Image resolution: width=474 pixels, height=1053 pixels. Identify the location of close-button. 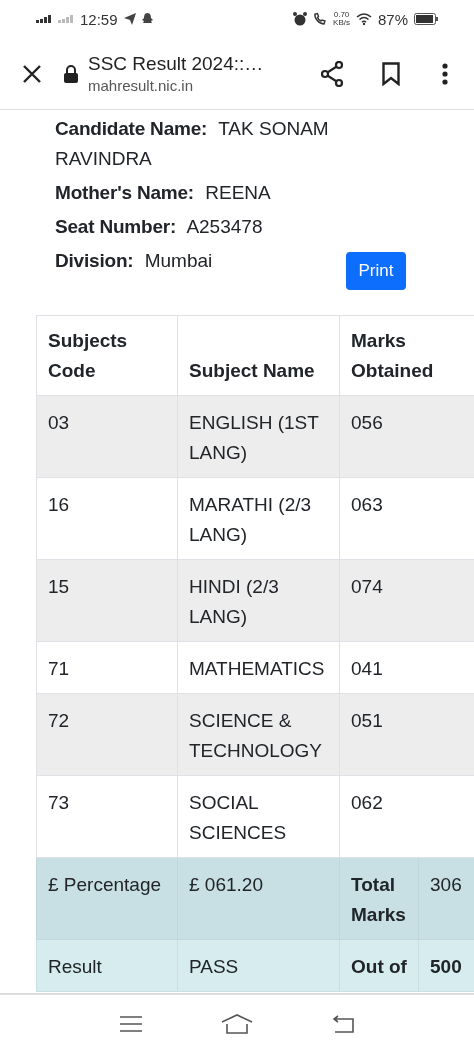
(32, 73).